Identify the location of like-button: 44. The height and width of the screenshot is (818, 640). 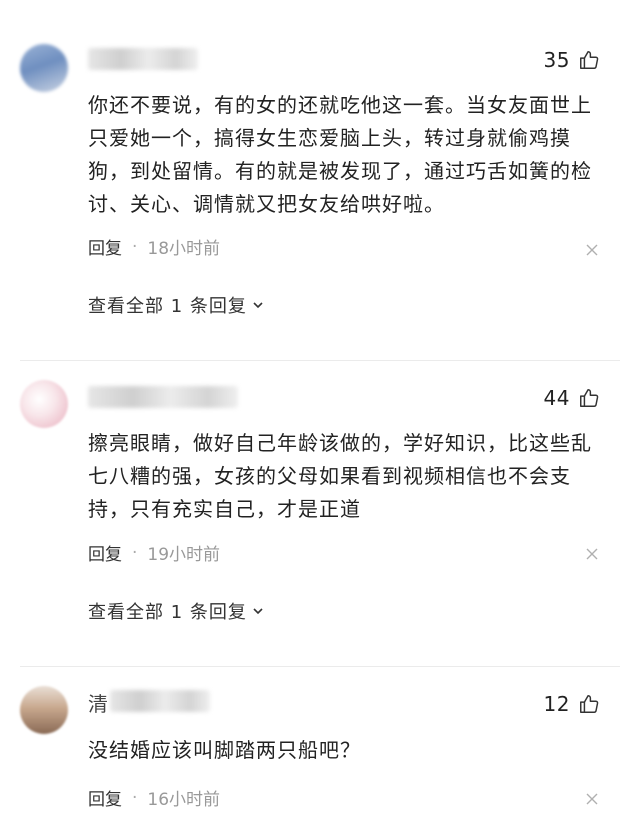
(572, 398).